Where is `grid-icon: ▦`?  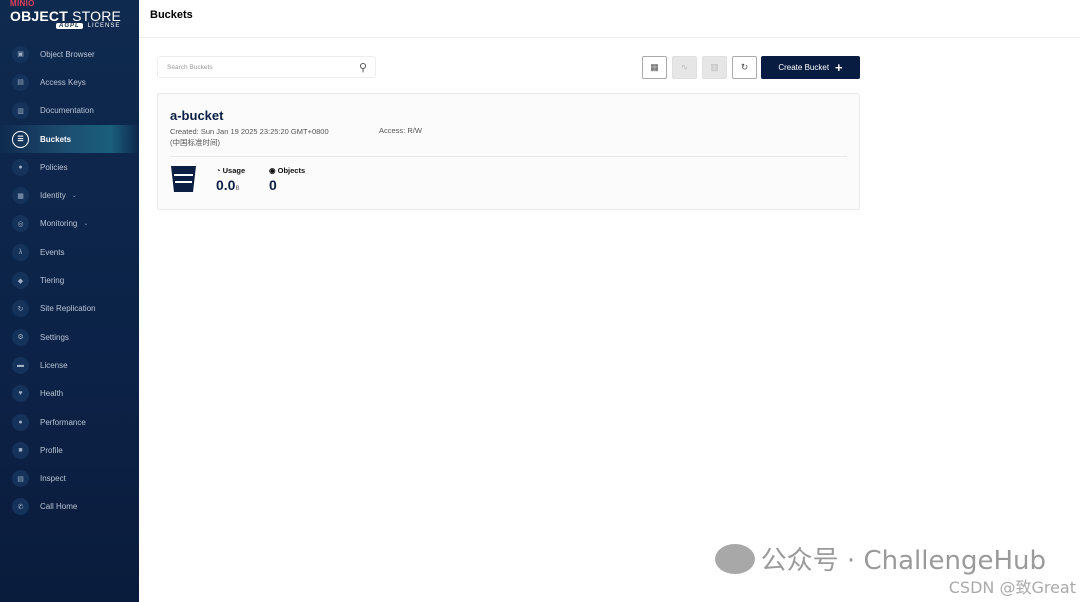
grid-icon: ▦ is located at coordinates (654, 67).